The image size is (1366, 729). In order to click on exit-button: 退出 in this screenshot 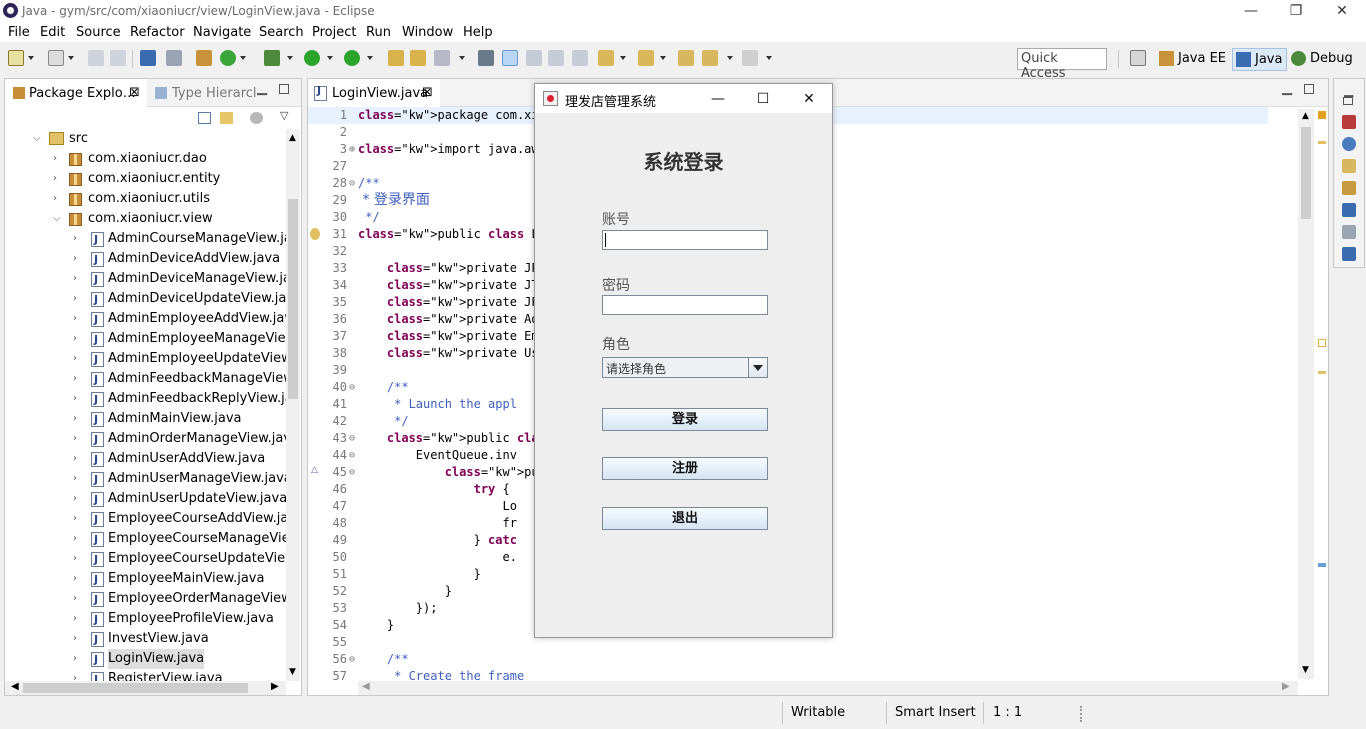, I will do `click(685, 518)`.